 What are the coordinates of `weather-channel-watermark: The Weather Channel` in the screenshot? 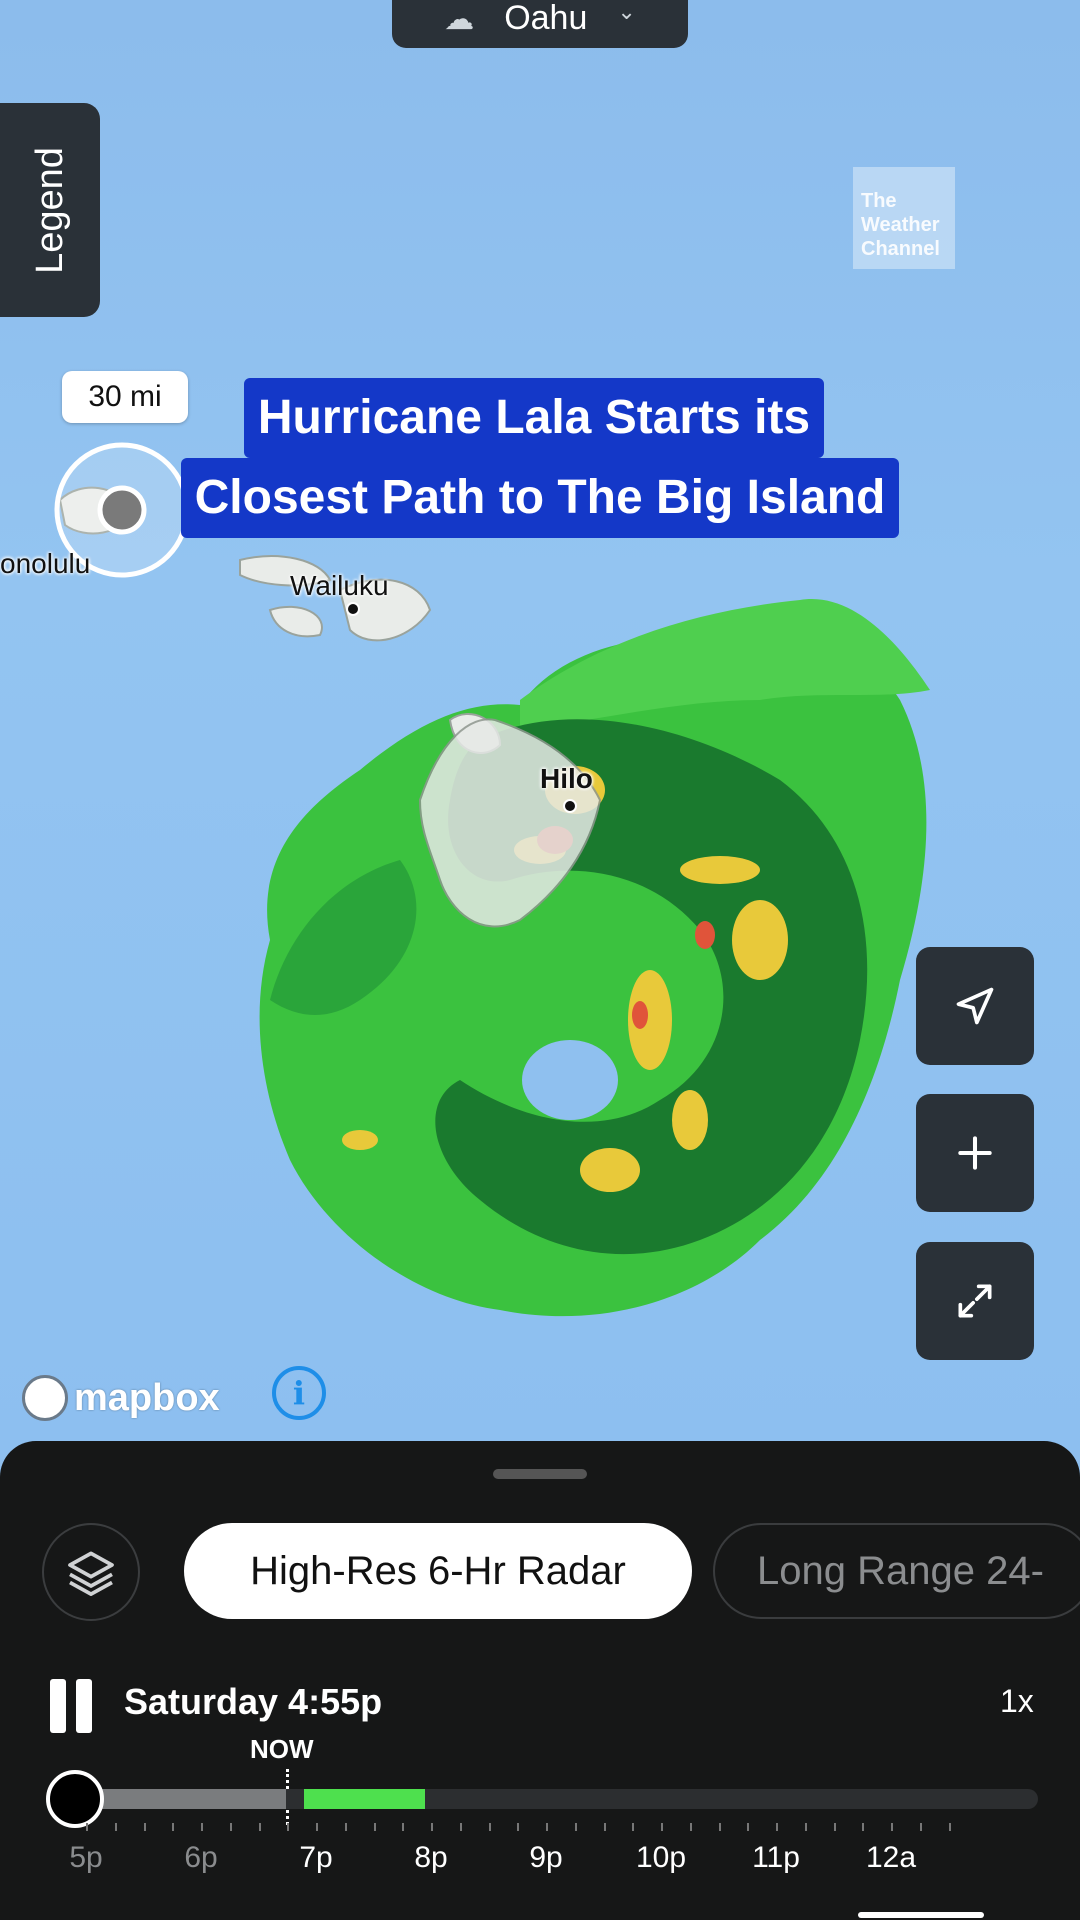 It's located at (904, 218).